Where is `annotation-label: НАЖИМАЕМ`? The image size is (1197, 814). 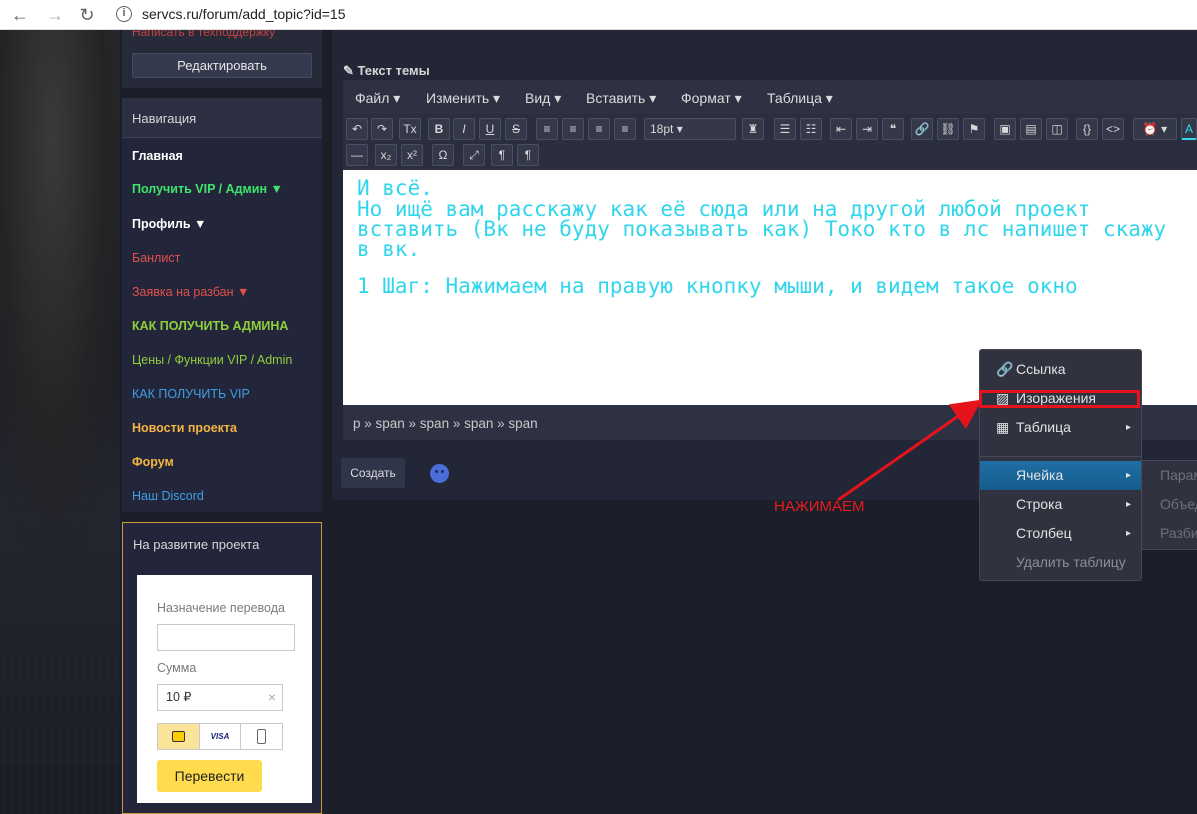
annotation-label: НАЖИМАЕМ is located at coordinates (819, 506).